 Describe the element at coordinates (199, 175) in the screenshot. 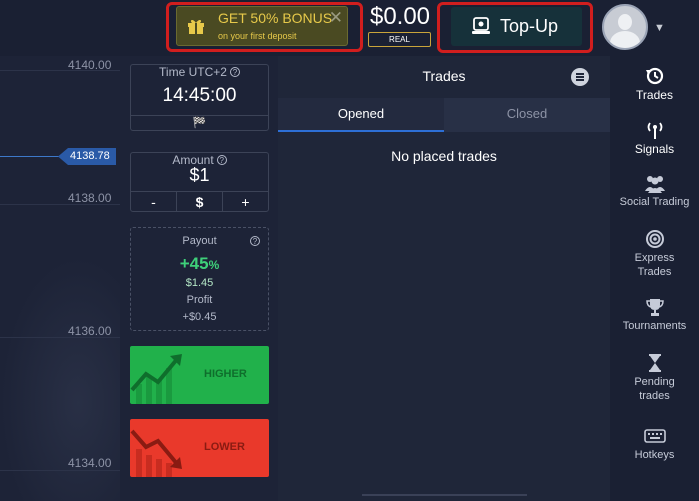

I see `amount-value: $1` at that location.